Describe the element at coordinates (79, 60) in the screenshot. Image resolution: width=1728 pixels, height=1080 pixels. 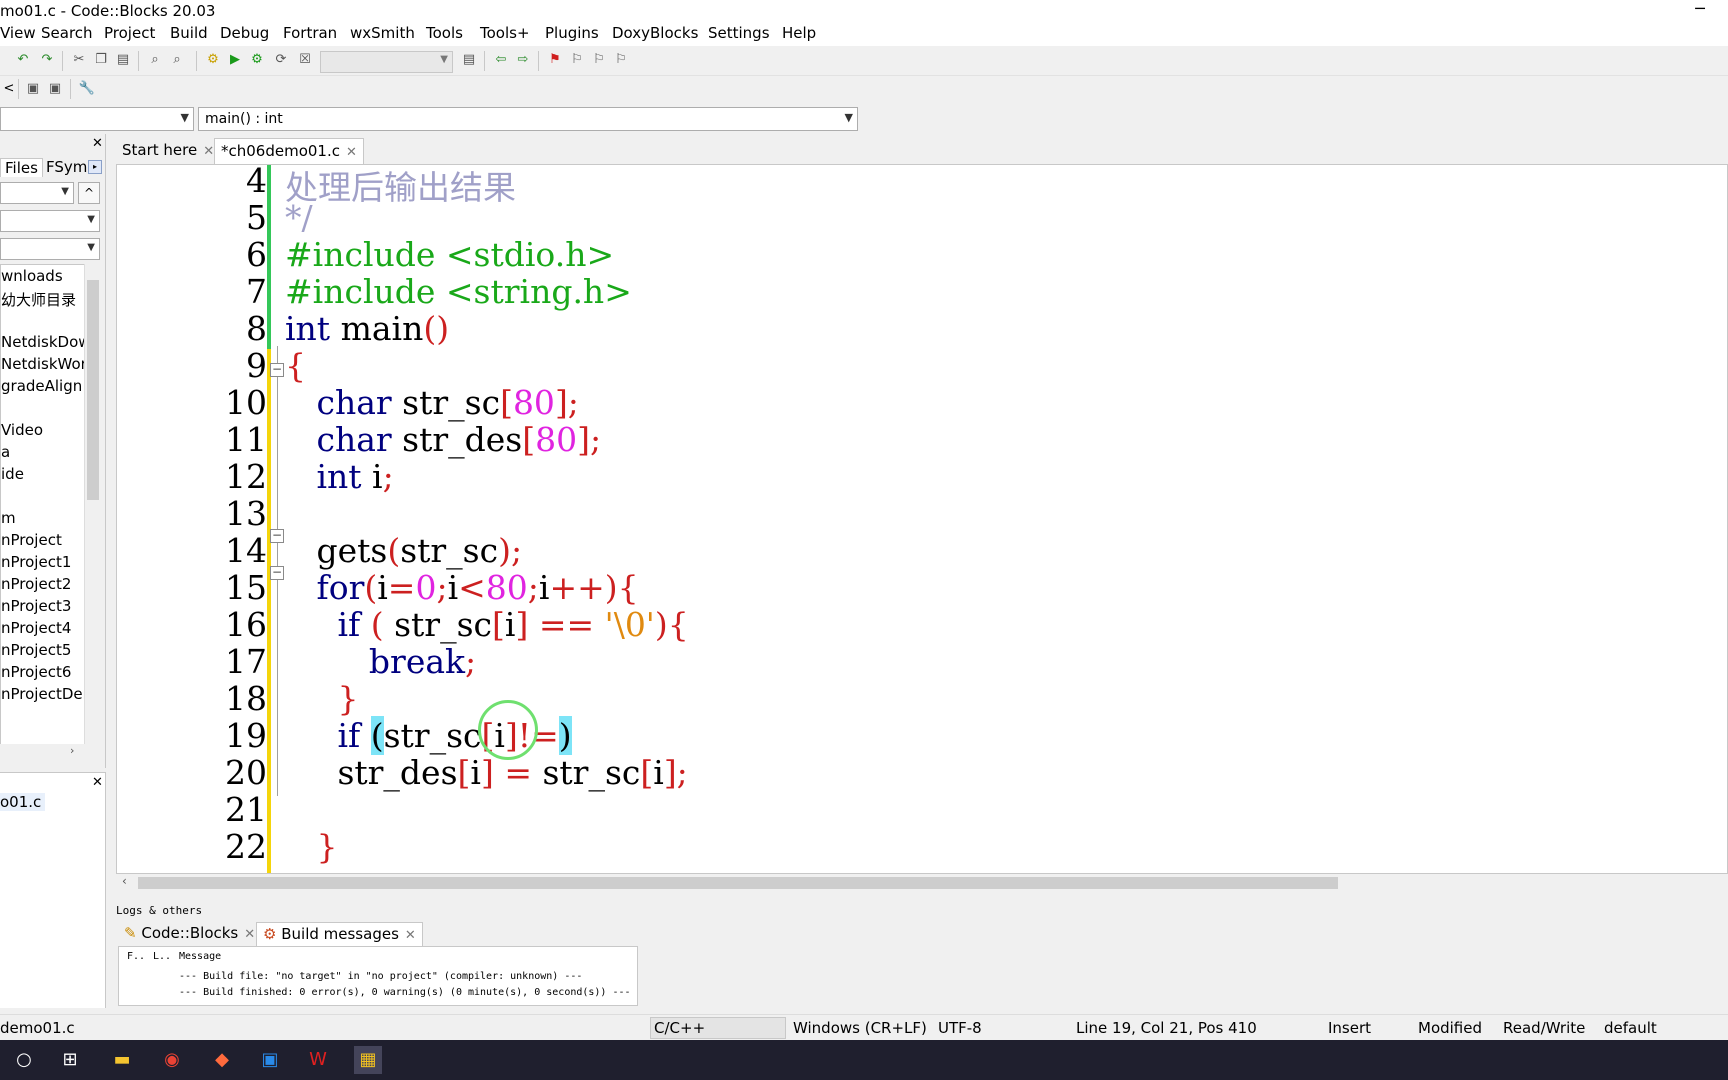
I see `cut-icon: ✂` at that location.